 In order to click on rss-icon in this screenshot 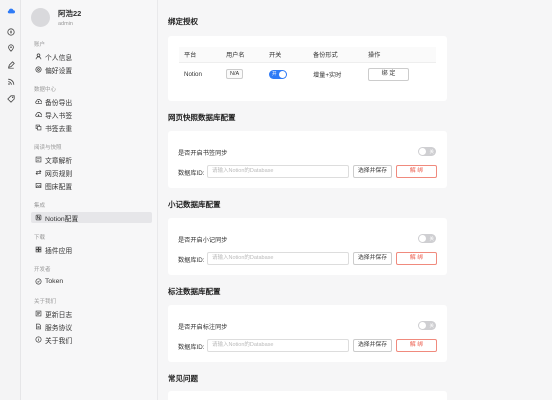, I will do `click(10, 81)`.